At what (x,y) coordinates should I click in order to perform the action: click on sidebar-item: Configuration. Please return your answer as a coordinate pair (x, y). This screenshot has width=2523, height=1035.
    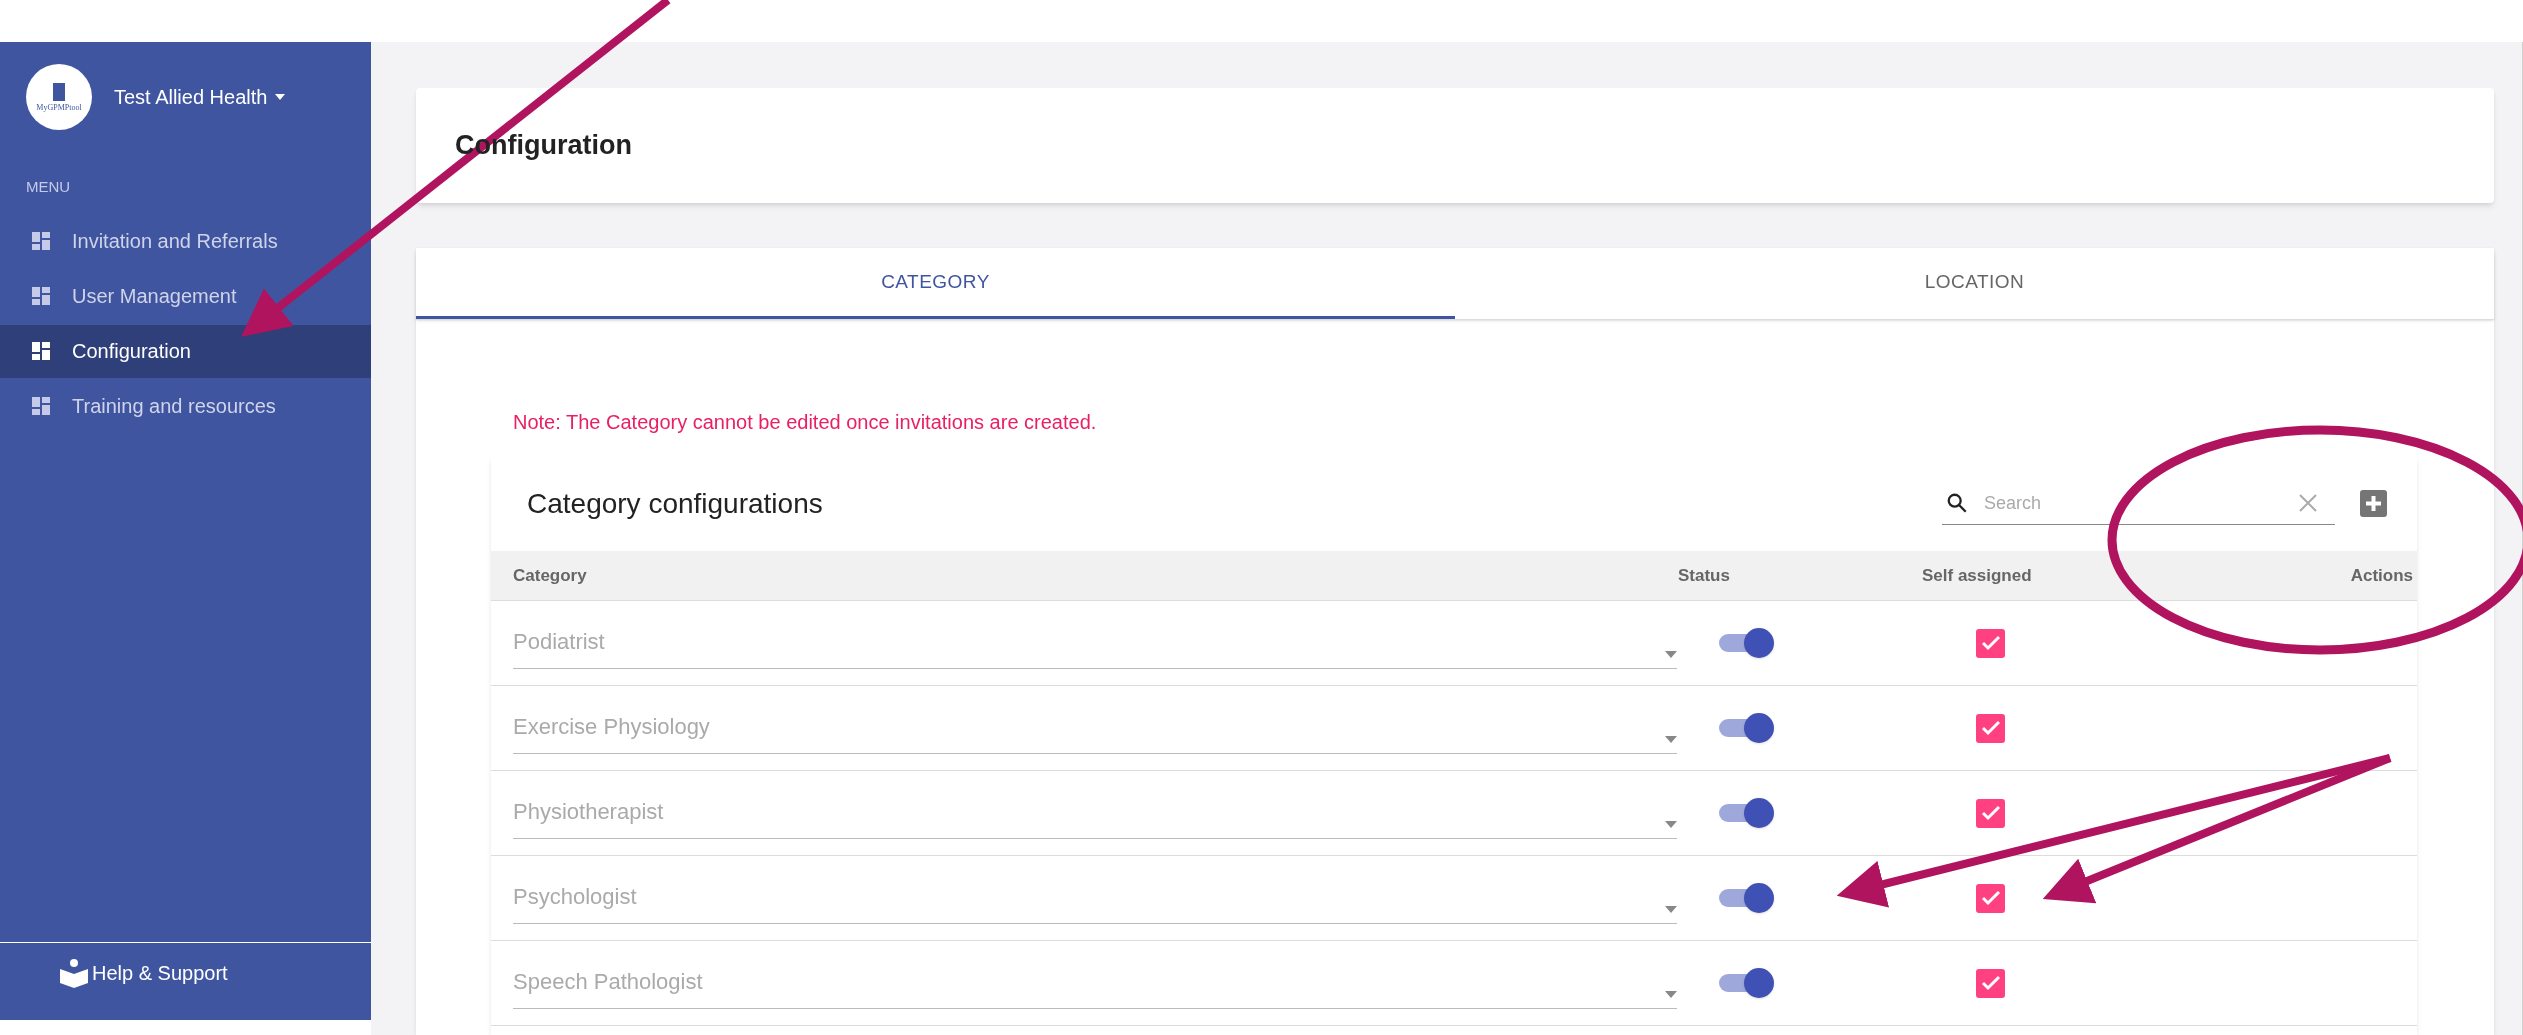
    Looking at the image, I should click on (185, 351).